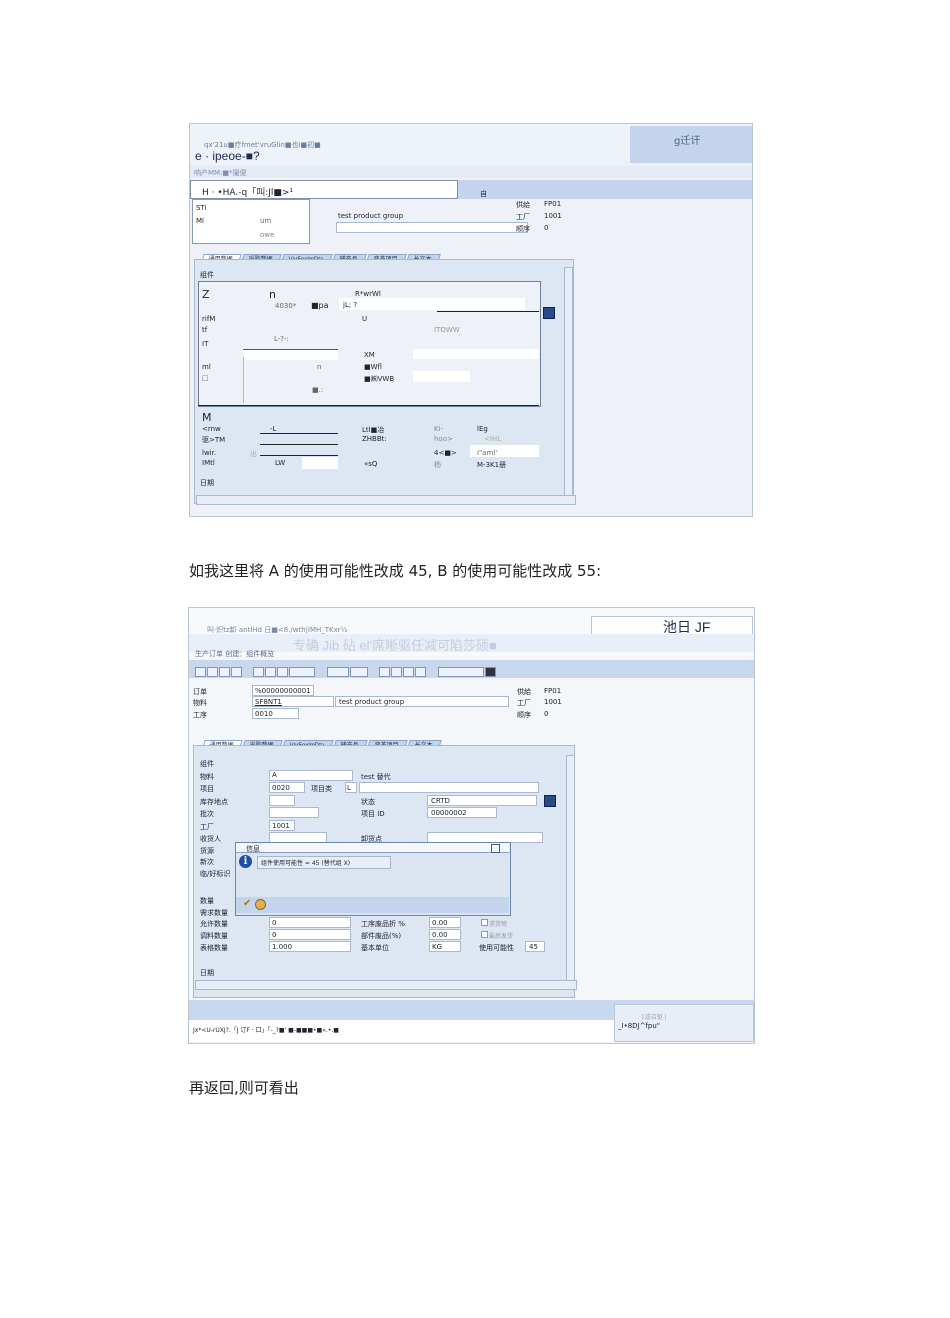  What do you see at coordinates (201, 208) in the screenshot?
I see `dropdown-item: STi` at bounding box center [201, 208].